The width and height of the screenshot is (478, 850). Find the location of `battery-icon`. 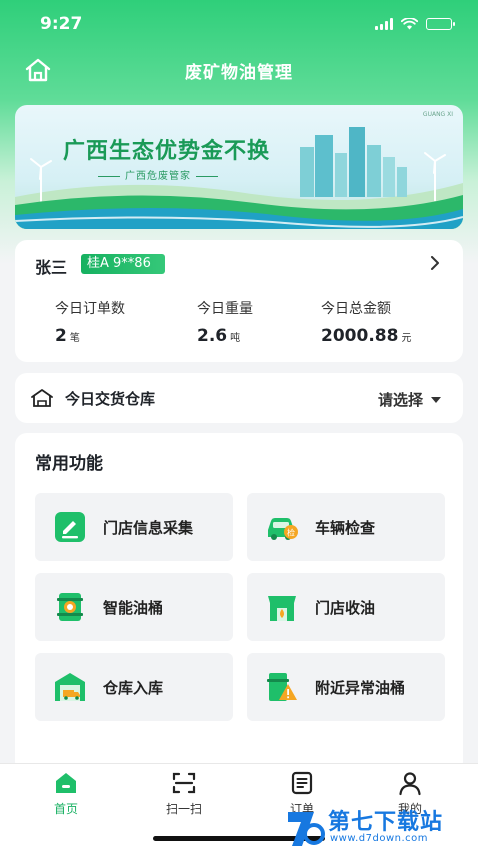

battery-icon is located at coordinates (440, 24).